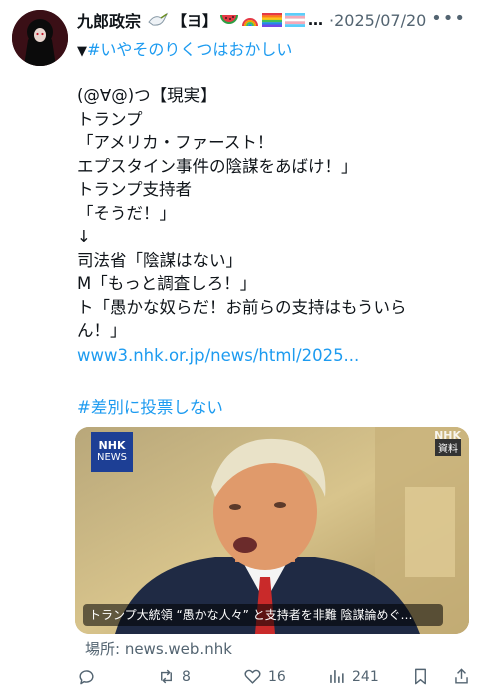 This screenshot has height=699, width=480. Describe the element at coordinates (147, 95) in the screenshot. I see `body-line: (@∀@)つ【現実】` at that location.